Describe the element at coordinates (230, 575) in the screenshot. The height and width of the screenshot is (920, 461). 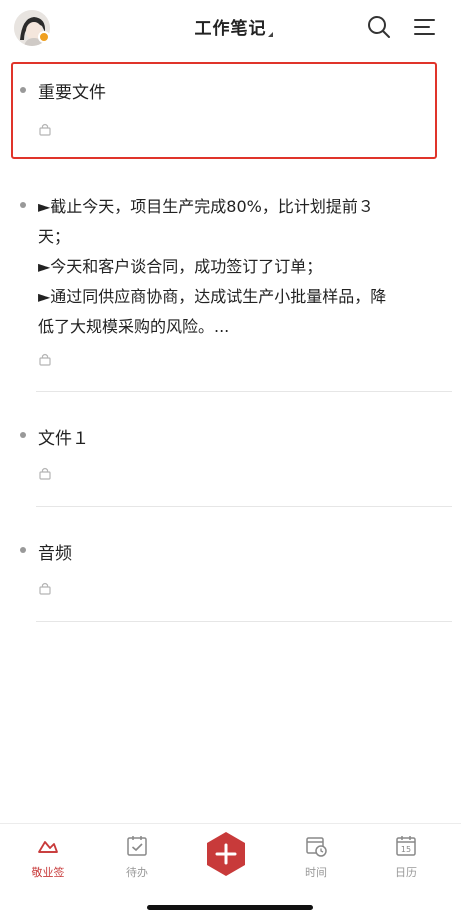
I see `note-item: 音频` at that location.